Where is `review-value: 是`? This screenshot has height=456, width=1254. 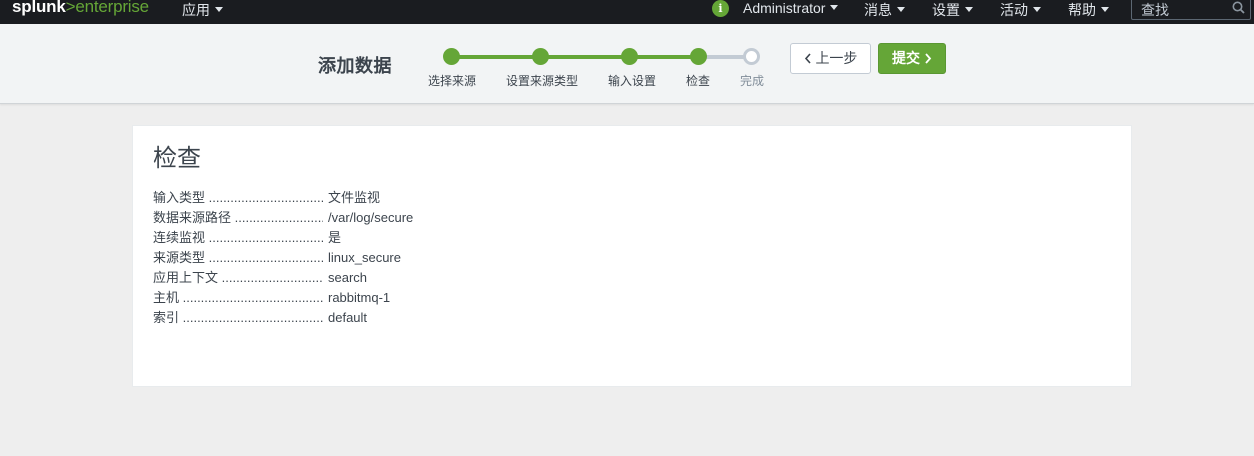
review-value: 是 is located at coordinates (335, 237).